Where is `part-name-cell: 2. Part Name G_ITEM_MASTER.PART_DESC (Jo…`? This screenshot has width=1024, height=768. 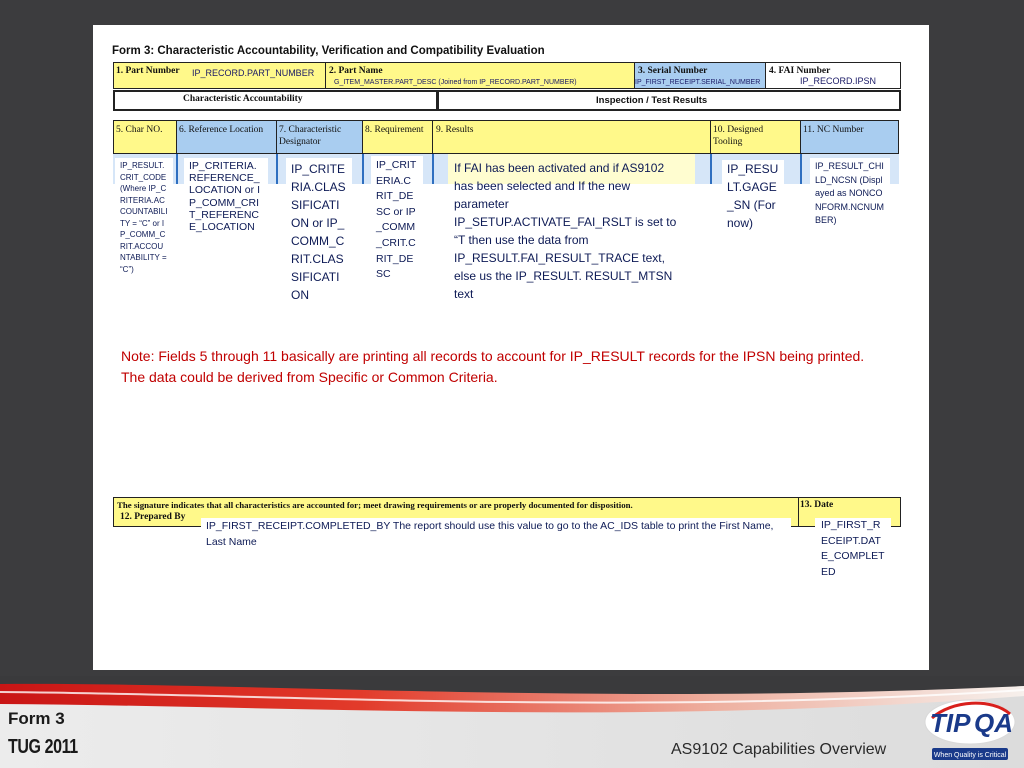
part-name-cell: 2. Part Name G_ITEM_MASTER.PART_DESC (Jo… is located at coordinates (480, 75).